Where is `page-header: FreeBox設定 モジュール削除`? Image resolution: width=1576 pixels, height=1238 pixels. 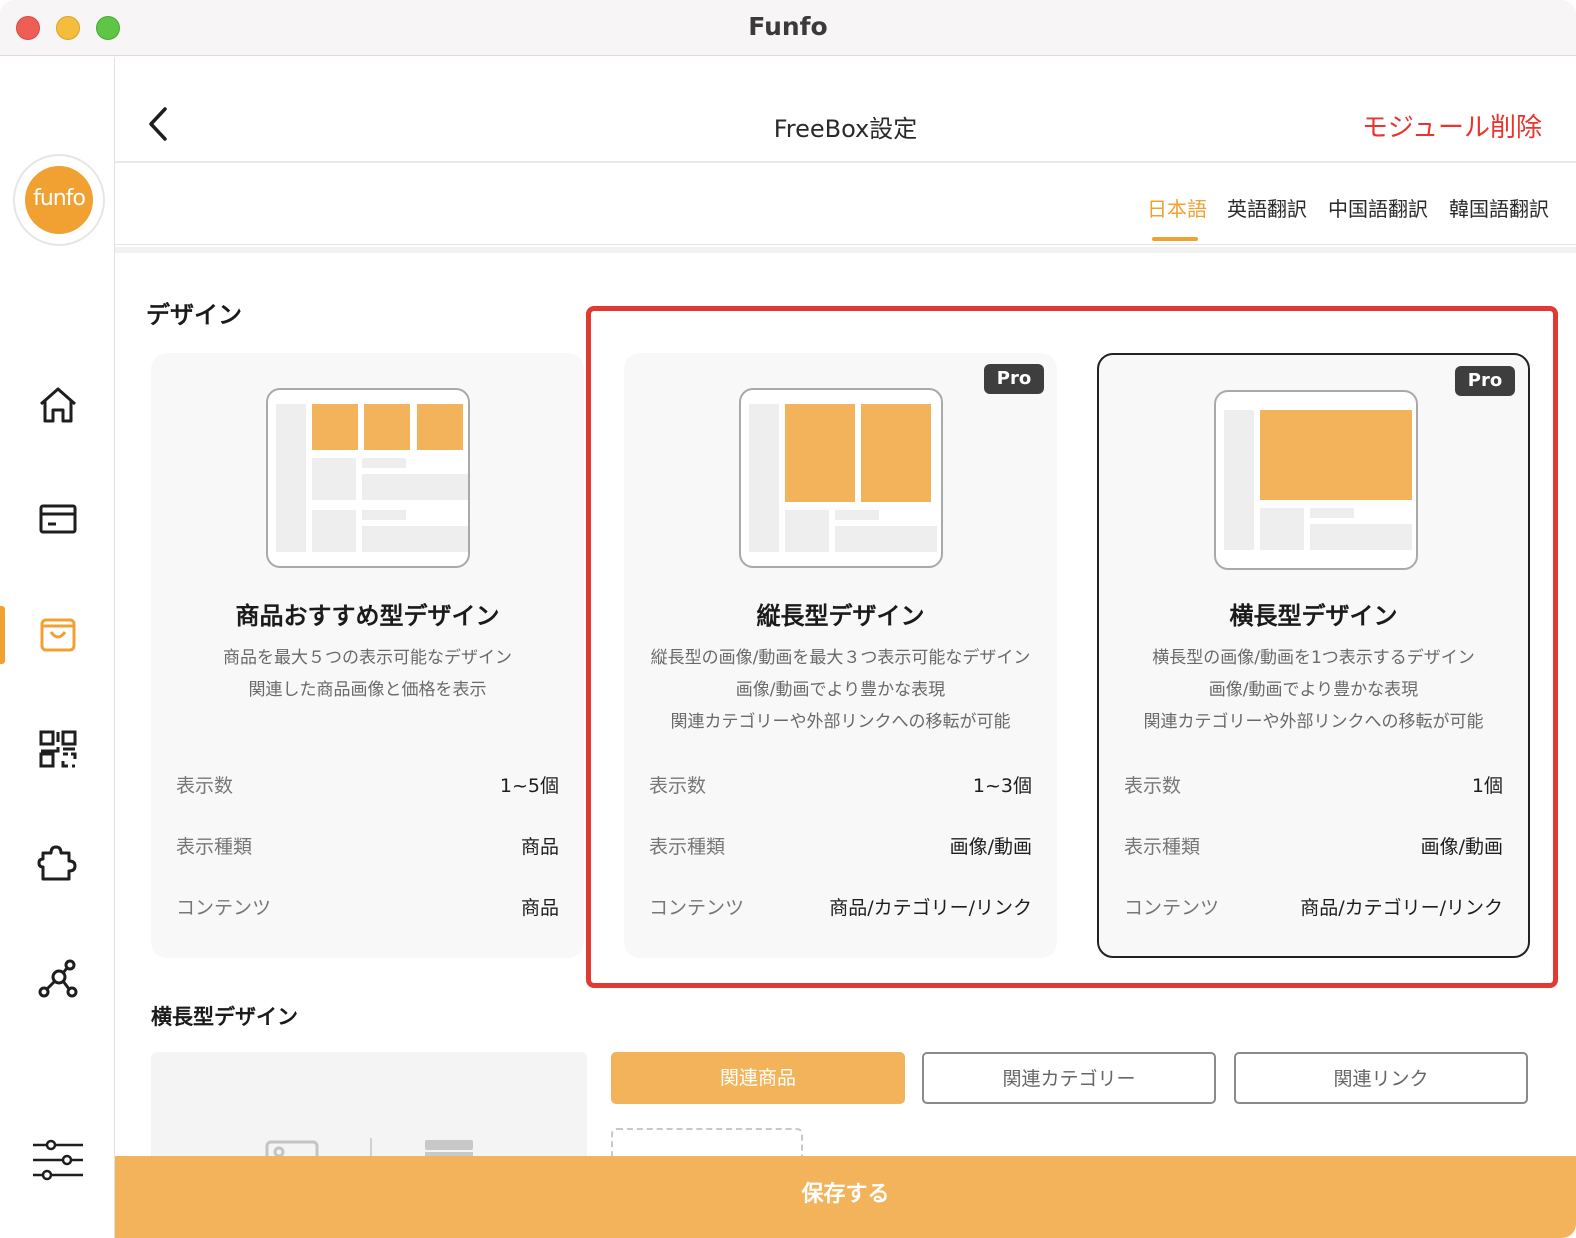 page-header: FreeBox設定 モジュール削除 is located at coordinates (845, 110).